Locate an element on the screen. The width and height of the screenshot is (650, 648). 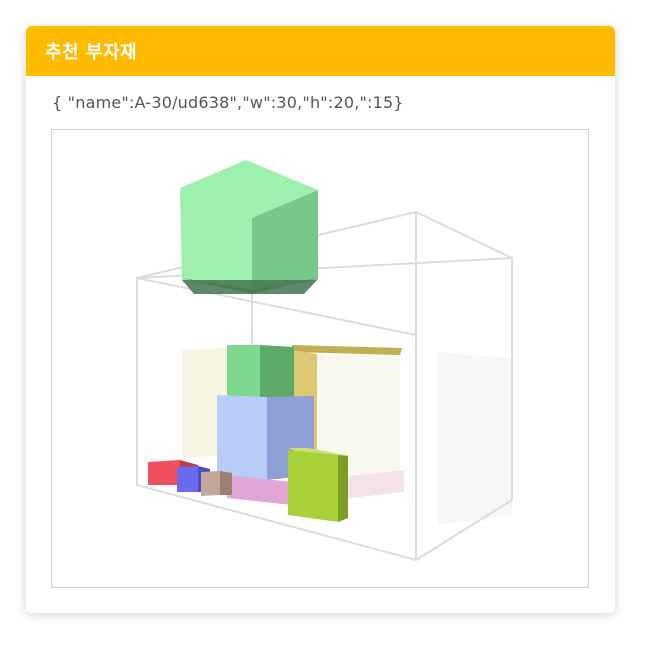
card-header: 추천 부자재 is located at coordinates (320, 51).